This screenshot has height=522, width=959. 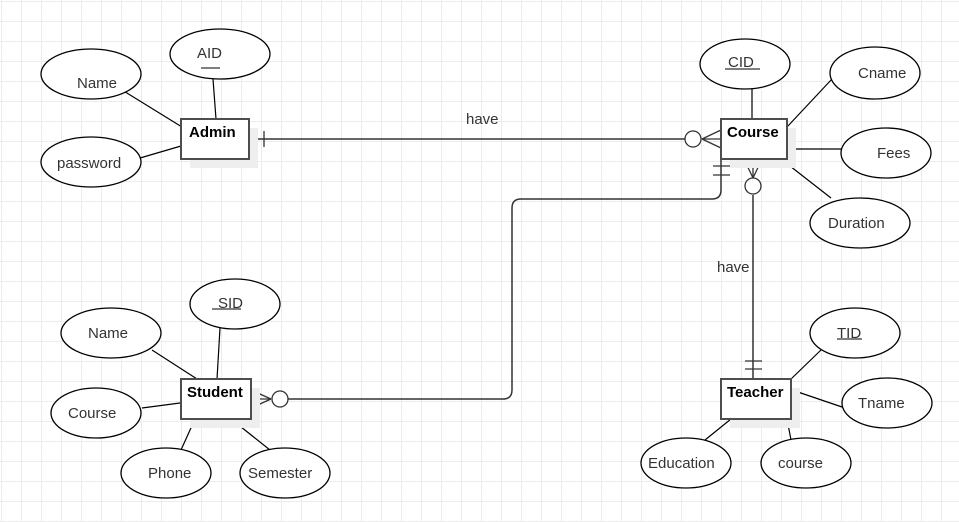 I want to click on attribute-label: Phone, so click(x=169, y=473).